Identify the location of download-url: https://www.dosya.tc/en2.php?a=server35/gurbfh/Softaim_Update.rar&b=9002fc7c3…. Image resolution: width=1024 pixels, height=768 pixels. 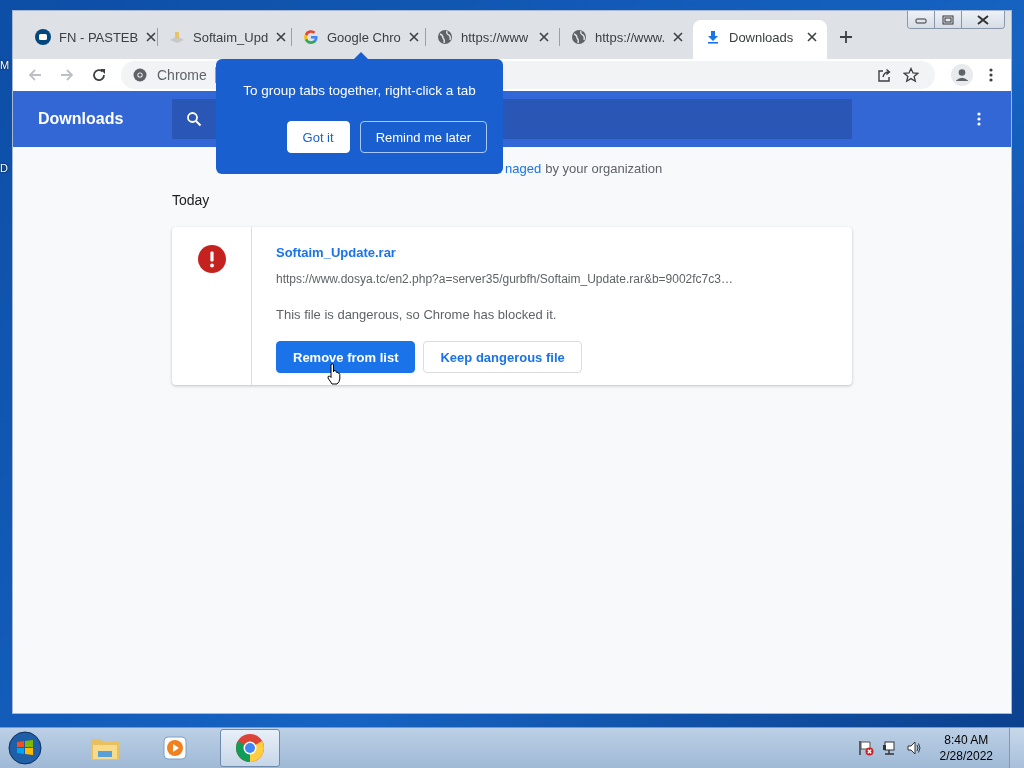
(505, 279).